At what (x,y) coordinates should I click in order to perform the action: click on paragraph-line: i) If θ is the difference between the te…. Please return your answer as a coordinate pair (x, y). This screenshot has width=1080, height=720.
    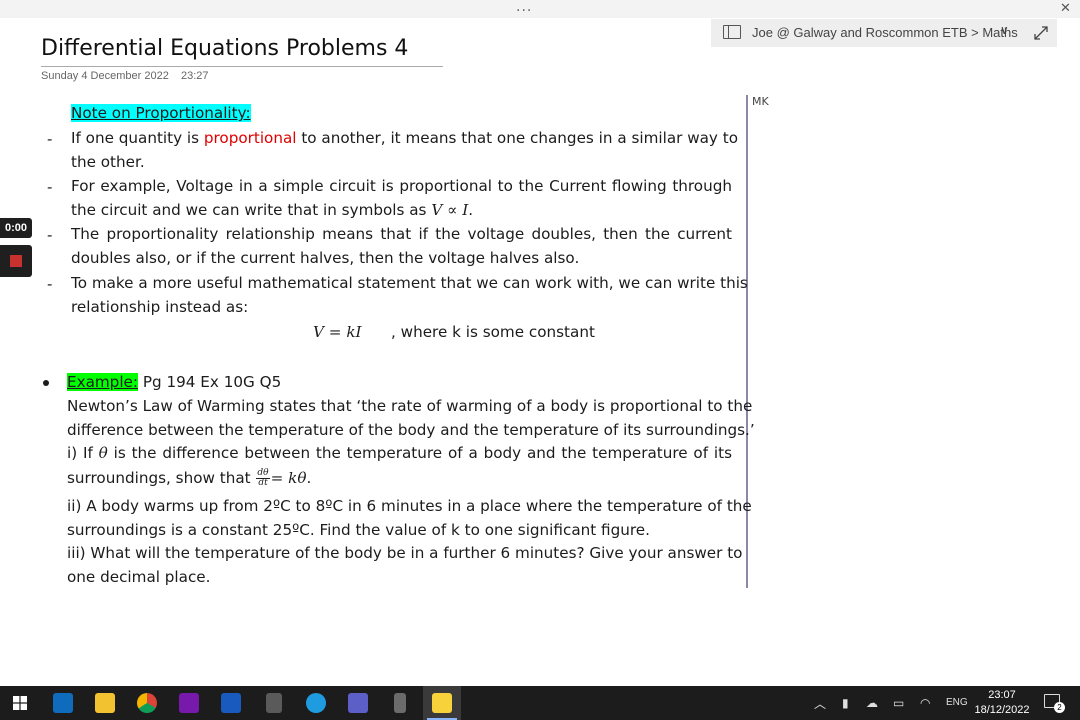
    Looking at the image, I should click on (399, 453).